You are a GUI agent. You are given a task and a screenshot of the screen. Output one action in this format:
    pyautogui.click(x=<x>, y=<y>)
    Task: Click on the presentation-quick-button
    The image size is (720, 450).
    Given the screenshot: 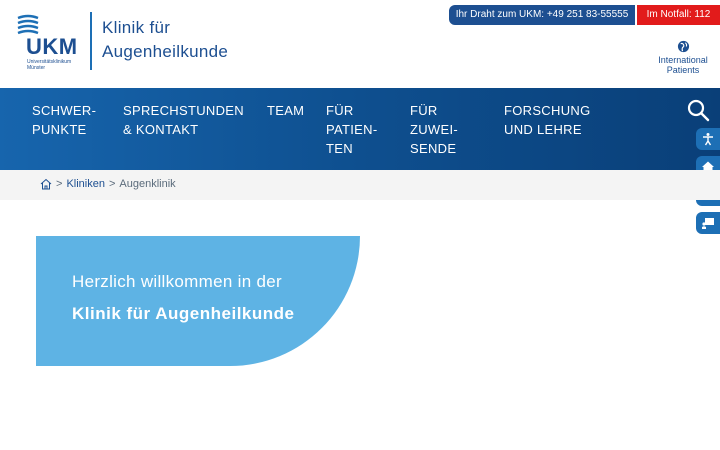 What is the action you would take?
    pyautogui.click(x=708, y=223)
    